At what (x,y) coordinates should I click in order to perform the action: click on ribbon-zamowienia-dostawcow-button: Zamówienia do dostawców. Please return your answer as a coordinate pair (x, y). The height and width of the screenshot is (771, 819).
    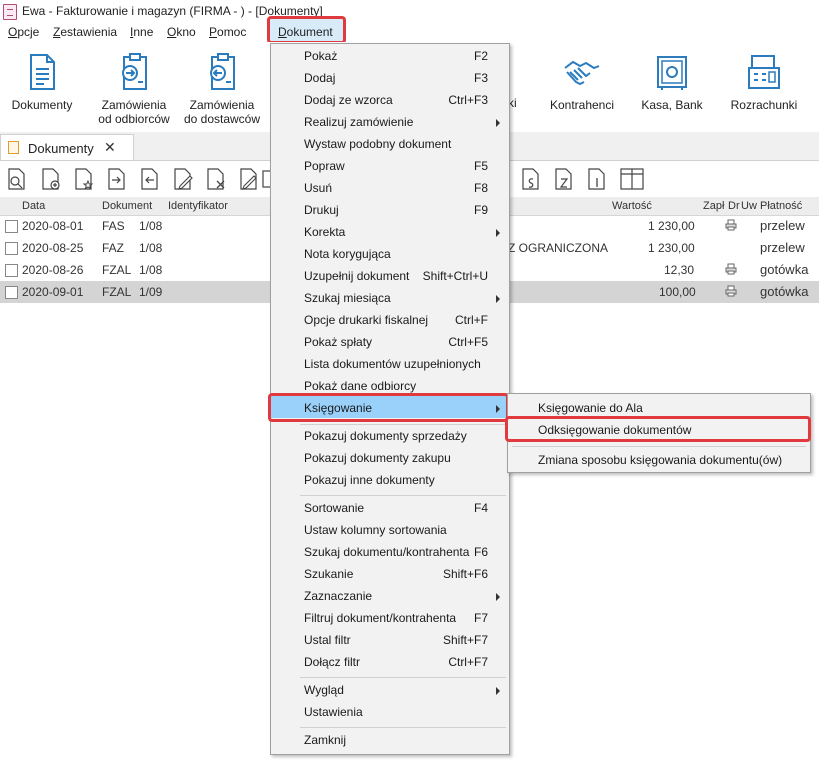
    Looking at the image, I should click on (222, 89).